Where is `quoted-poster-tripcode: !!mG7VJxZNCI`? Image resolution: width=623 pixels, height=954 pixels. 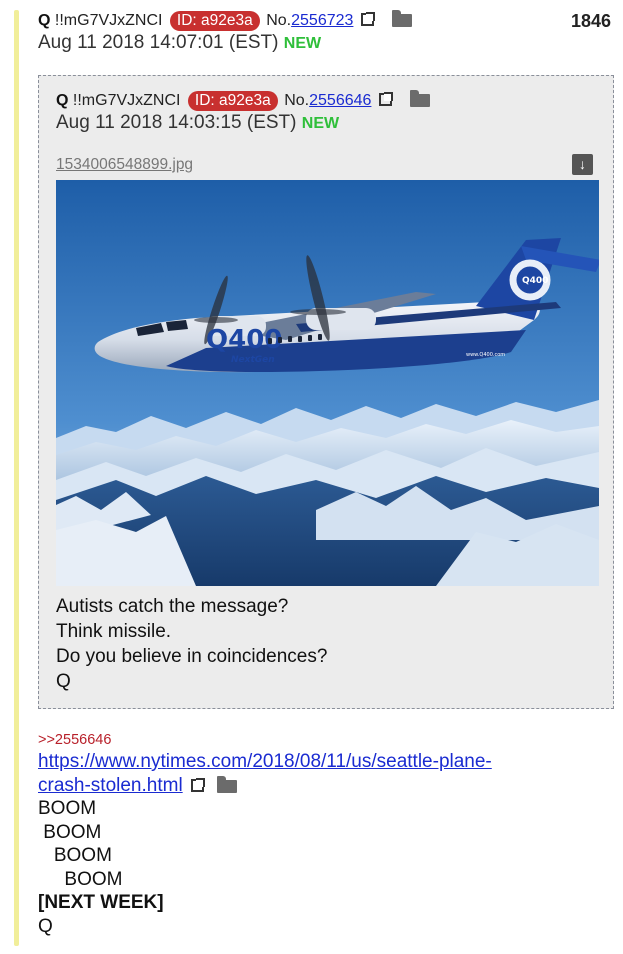
quoted-poster-tripcode: !!mG7VJxZNCI is located at coordinates (126, 100).